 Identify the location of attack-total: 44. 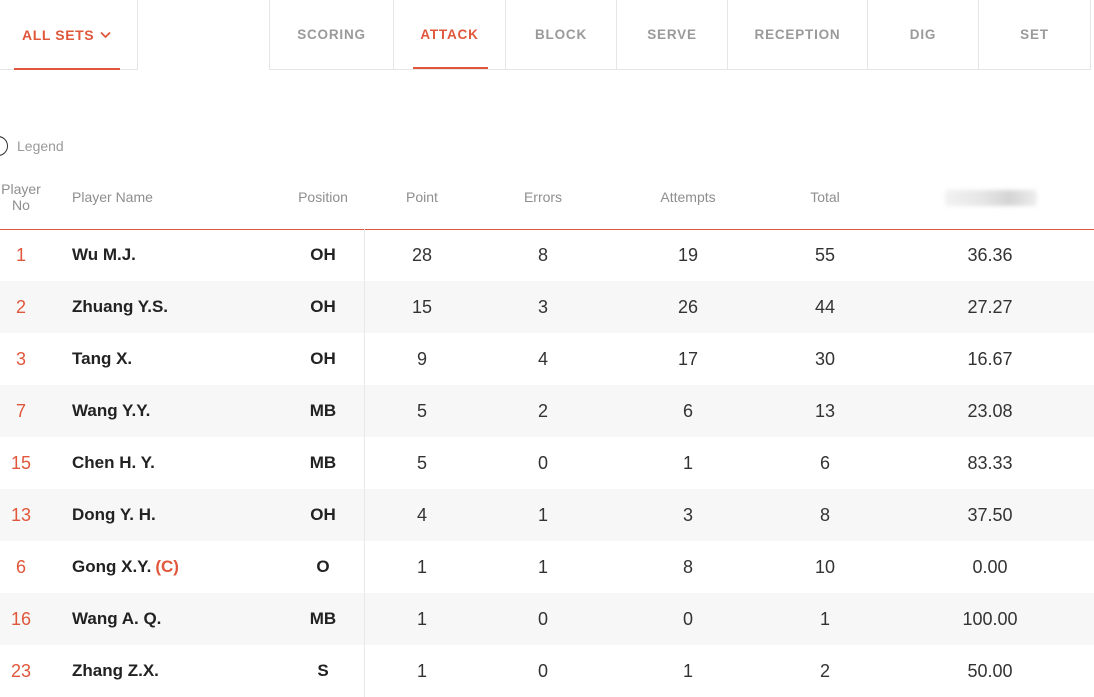
(825, 307).